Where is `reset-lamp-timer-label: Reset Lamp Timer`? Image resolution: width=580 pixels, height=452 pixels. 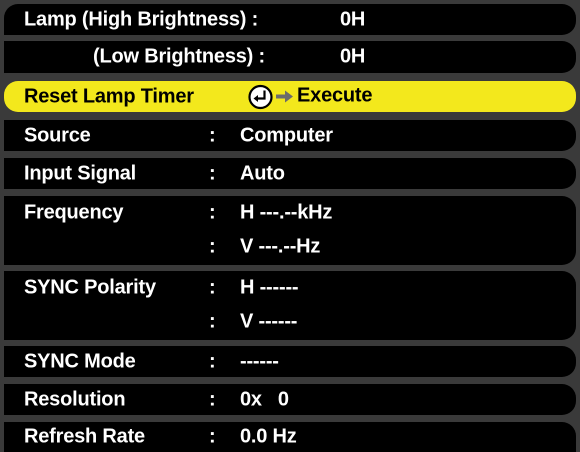 reset-lamp-timer-label: Reset Lamp Timer is located at coordinates (109, 96).